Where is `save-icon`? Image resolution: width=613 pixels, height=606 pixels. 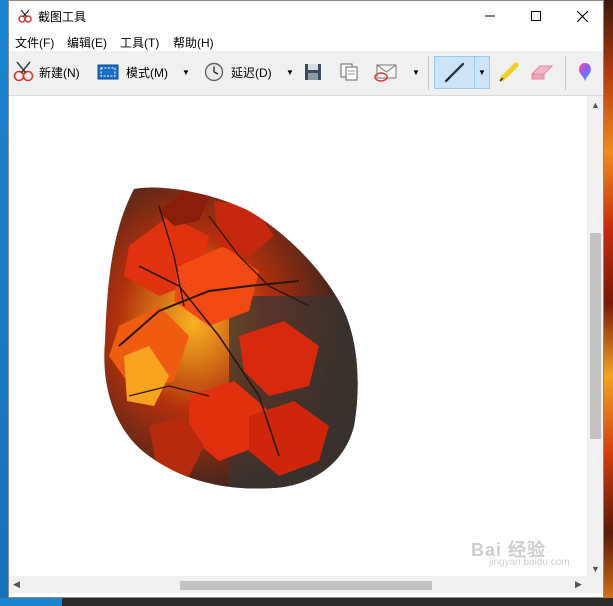 save-icon is located at coordinates (313, 72).